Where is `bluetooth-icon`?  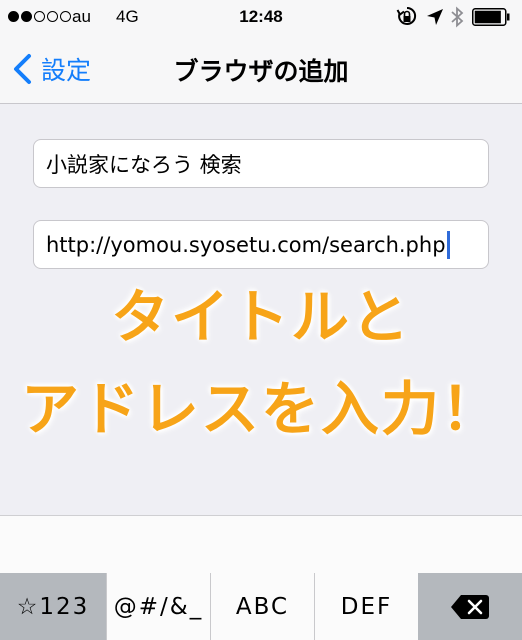 bluetooth-icon is located at coordinates (457, 17).